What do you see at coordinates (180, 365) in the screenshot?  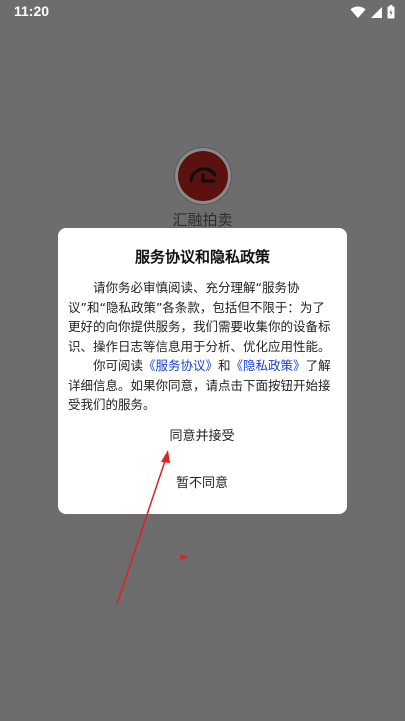 I see `service-agreement-link: 《服务协议》` at bounding box center [180, 365].